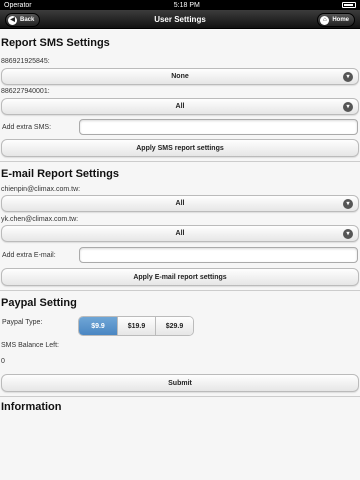  Describe the element at coordinates (27, 127) in the screenshot. I see `sms-extra-label: Add extra SMS:` at that location.